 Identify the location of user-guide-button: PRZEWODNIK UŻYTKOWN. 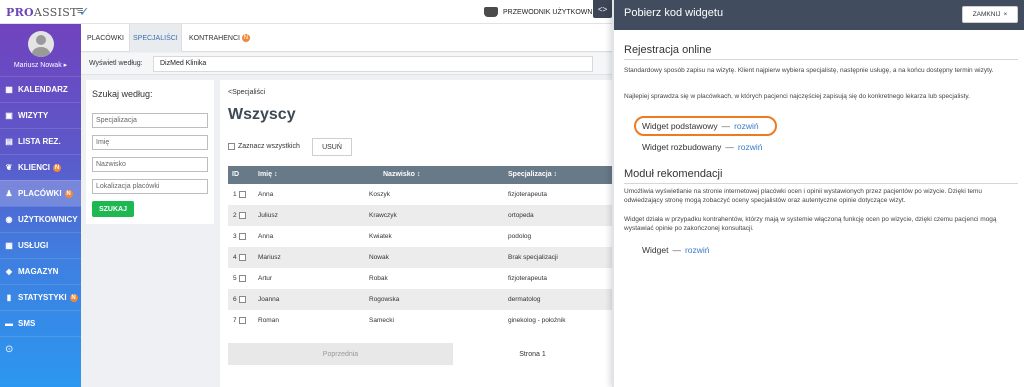
(538, 12).